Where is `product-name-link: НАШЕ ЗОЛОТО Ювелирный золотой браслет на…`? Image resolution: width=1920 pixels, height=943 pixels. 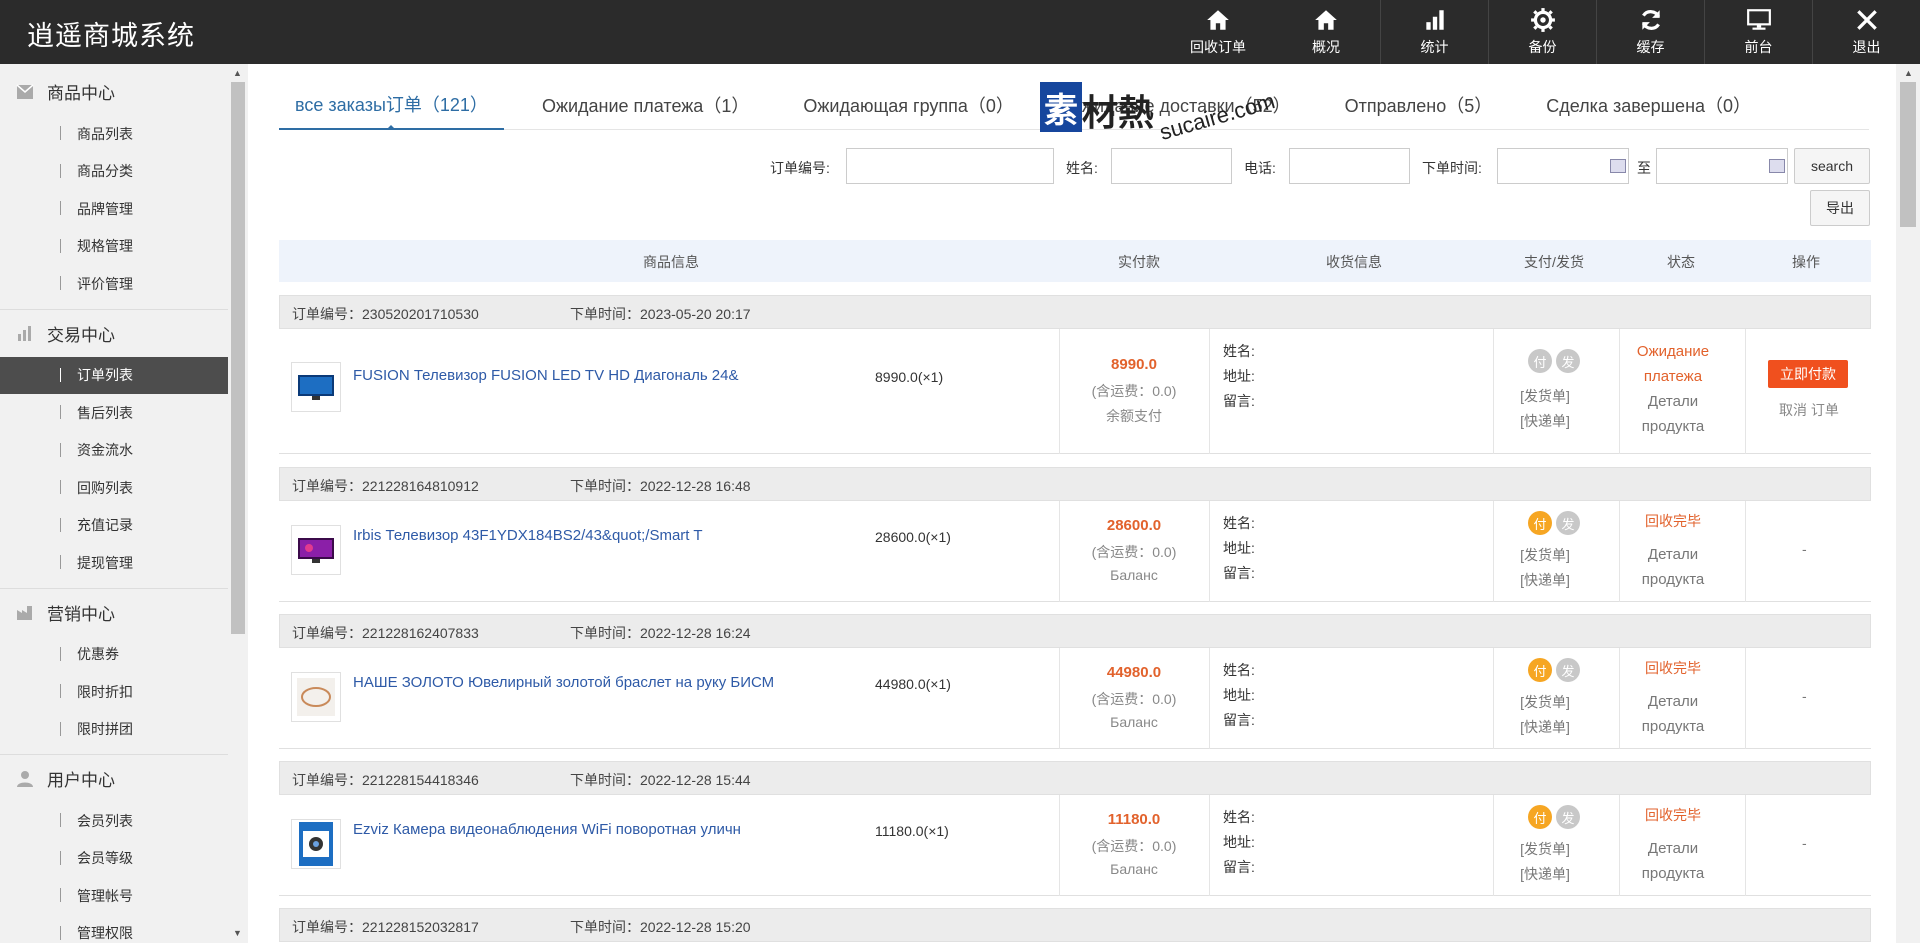
product-name-link: НАШЕ ЗОЛОТО Ювелирный золотой браслет на… is located at coordinates (563, 682).